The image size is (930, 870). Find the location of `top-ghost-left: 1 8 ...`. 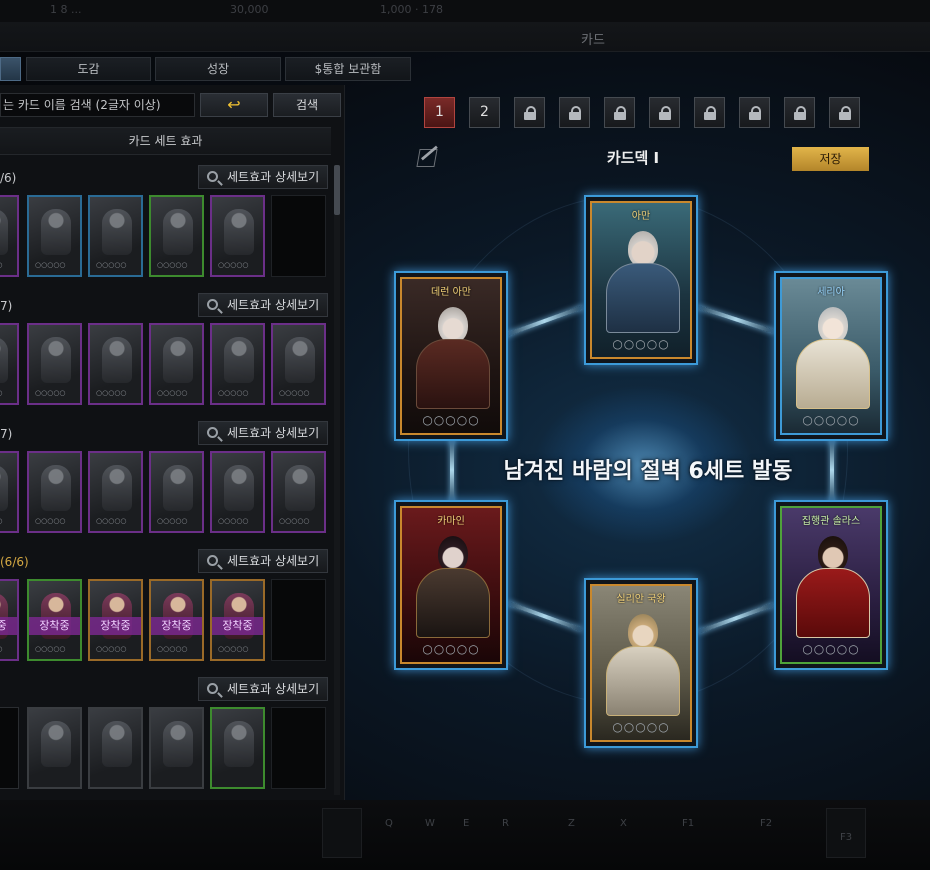

top-ghost-left: 1 8 ... is located at coordinates (66, 9).